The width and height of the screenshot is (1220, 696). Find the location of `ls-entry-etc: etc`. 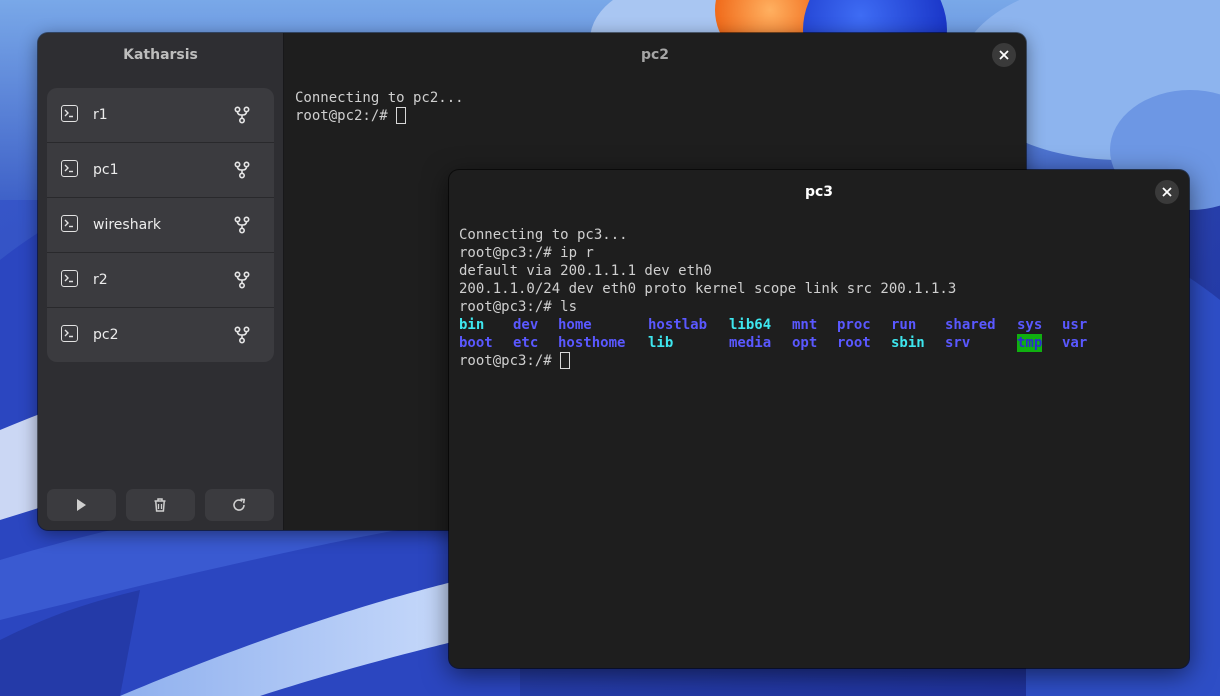

ls-entry-etc: etc is located at coordinates (526, 343).